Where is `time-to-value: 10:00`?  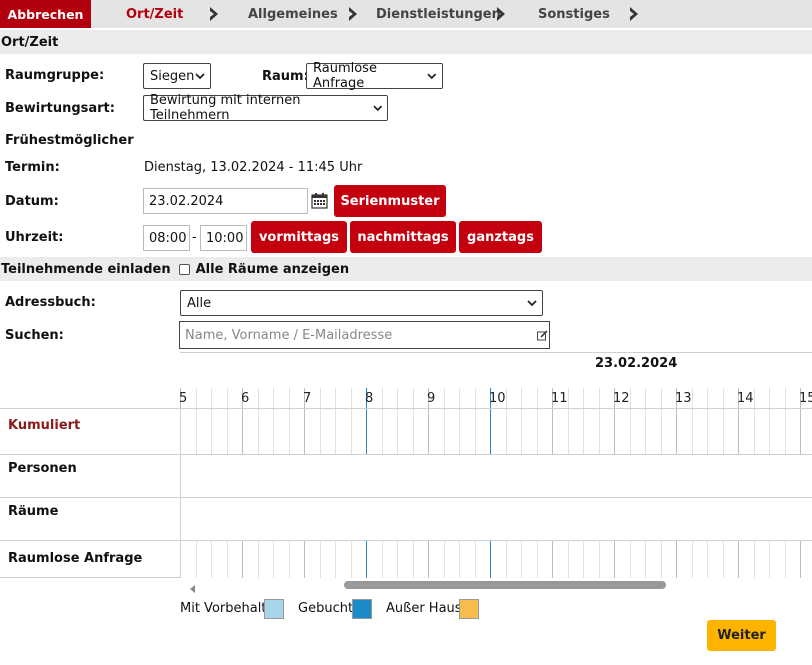 time-to-value: 10:00 is located at coordinates (225, 238).